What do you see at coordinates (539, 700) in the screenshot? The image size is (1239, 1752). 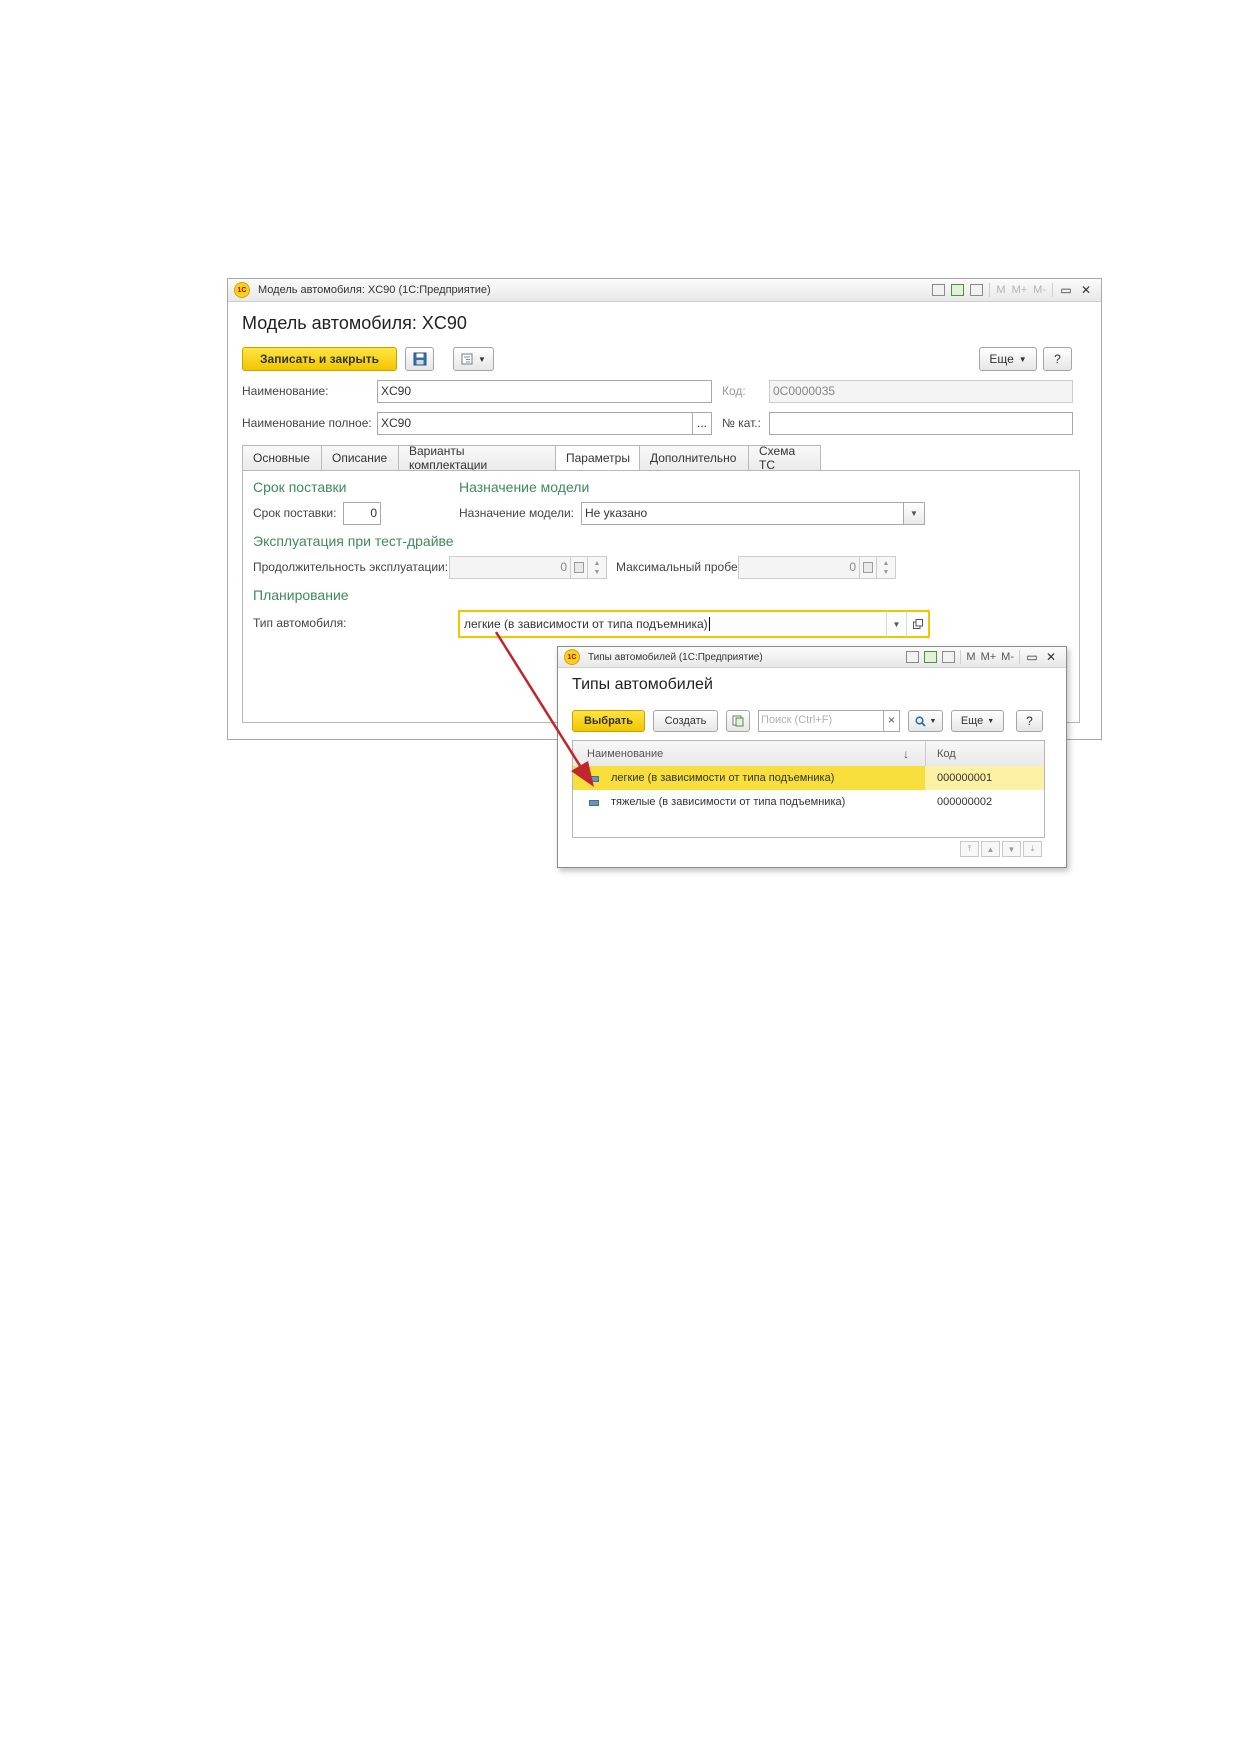 I see `arrow-line` at bounding box center [539, 700].